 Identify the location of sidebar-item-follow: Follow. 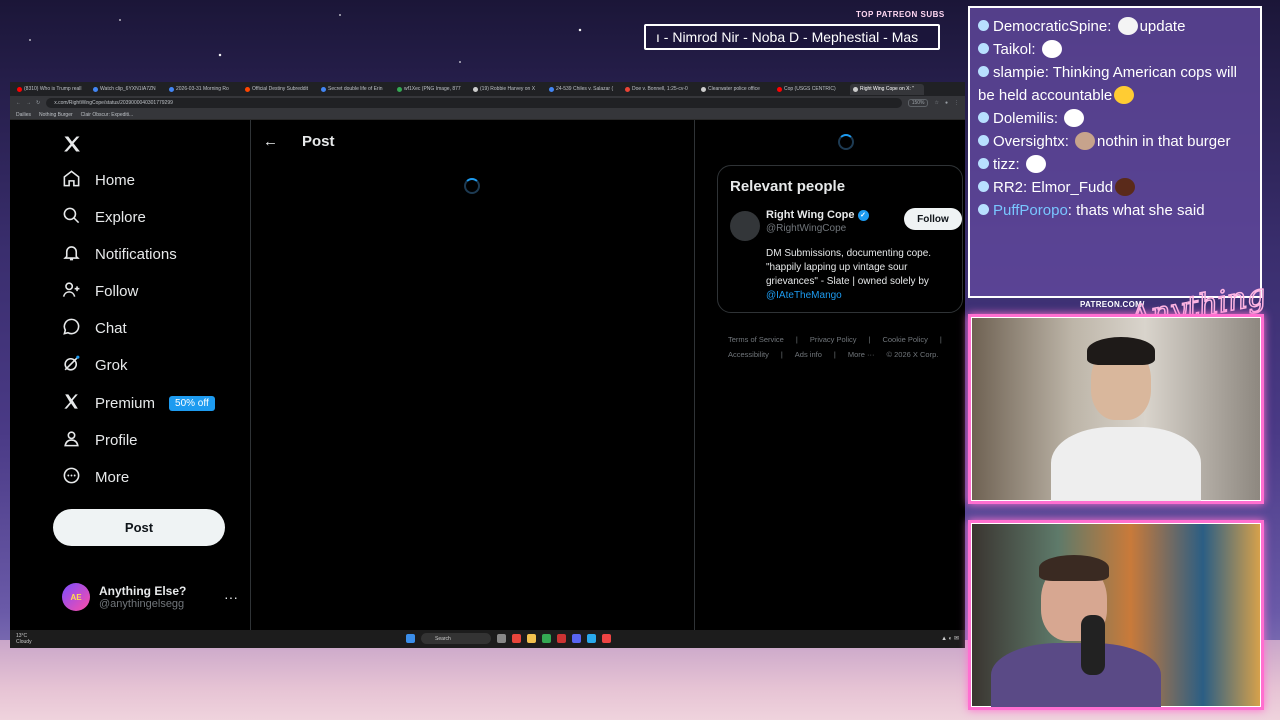
(100, 291).